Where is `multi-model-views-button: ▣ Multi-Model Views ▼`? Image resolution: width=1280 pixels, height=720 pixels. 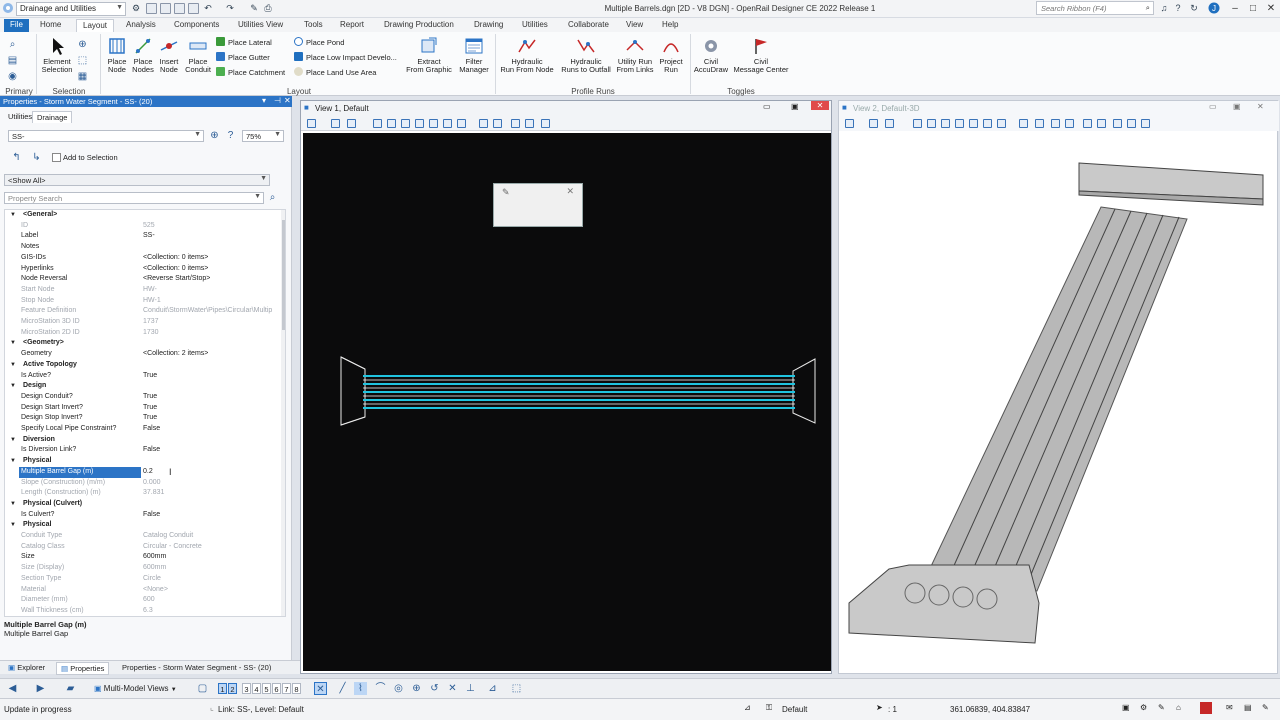
multi-model-views-button: ▣ Multi-Model Views ▼ is located at coordinates (135, 689).